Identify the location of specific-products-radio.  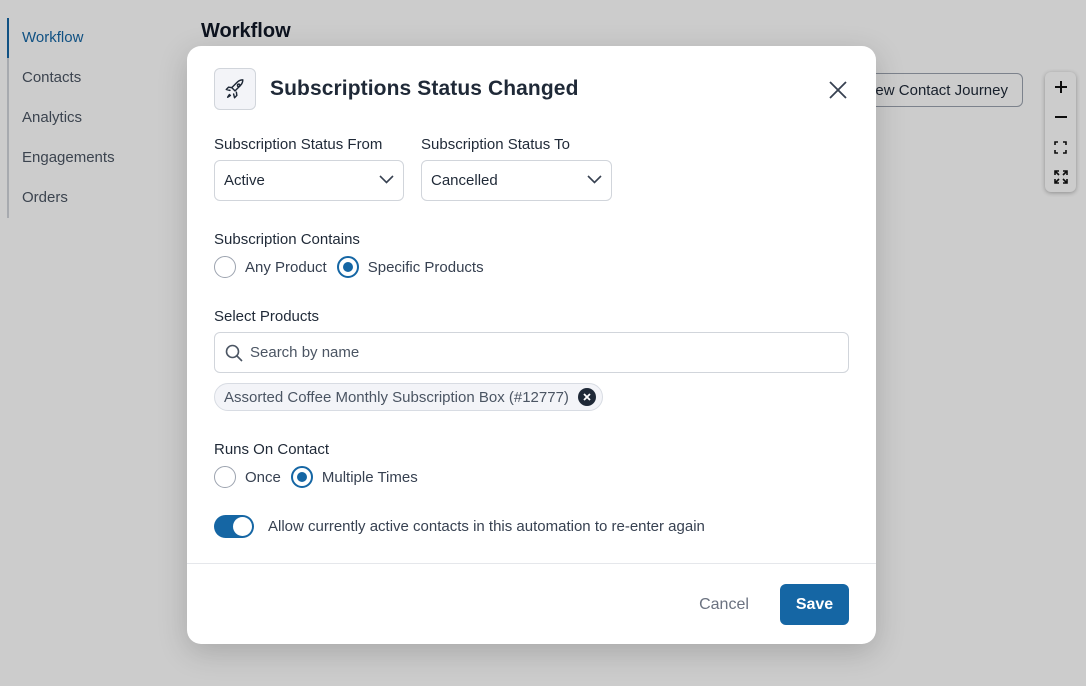
(347, 267).